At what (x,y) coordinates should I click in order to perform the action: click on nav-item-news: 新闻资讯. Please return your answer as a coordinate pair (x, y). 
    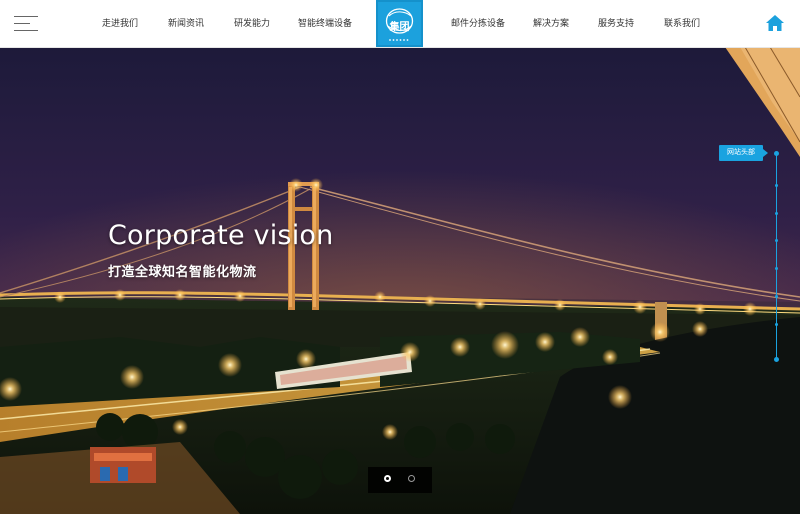
    Looking at the image, I should click on (186, 22).